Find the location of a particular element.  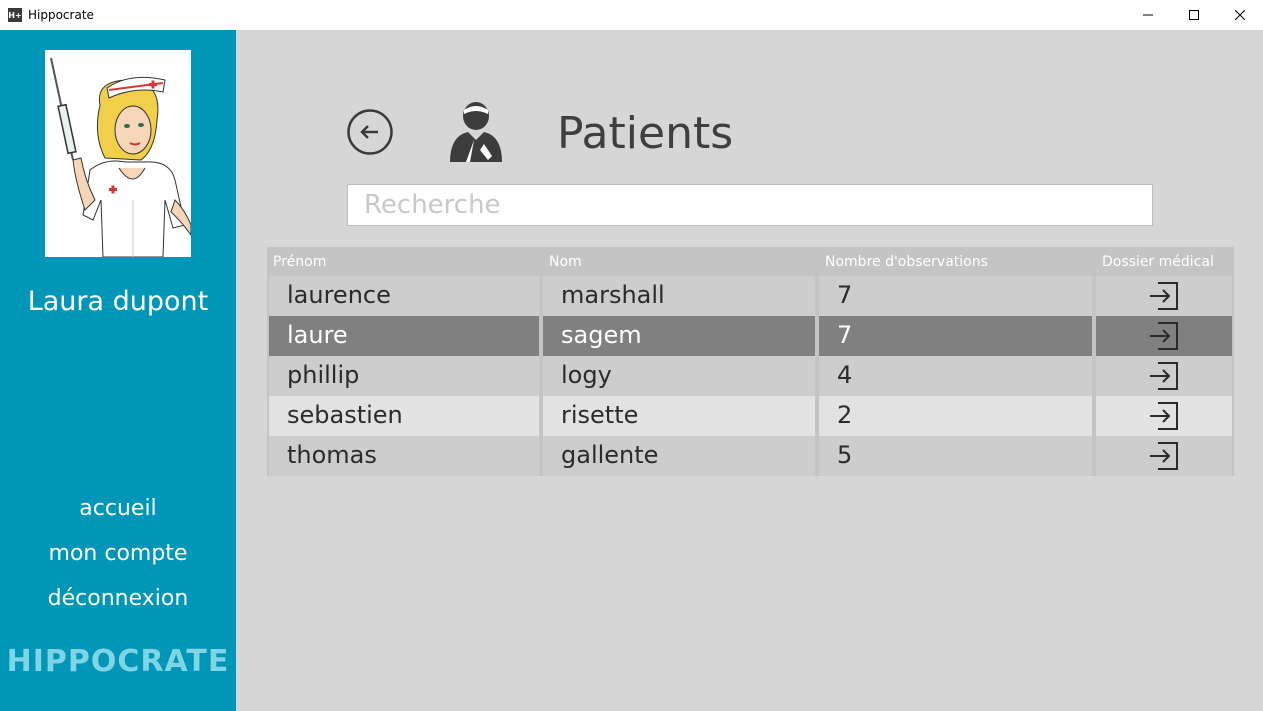

column-header-nom: Nom is located at coordinates (681, 261).